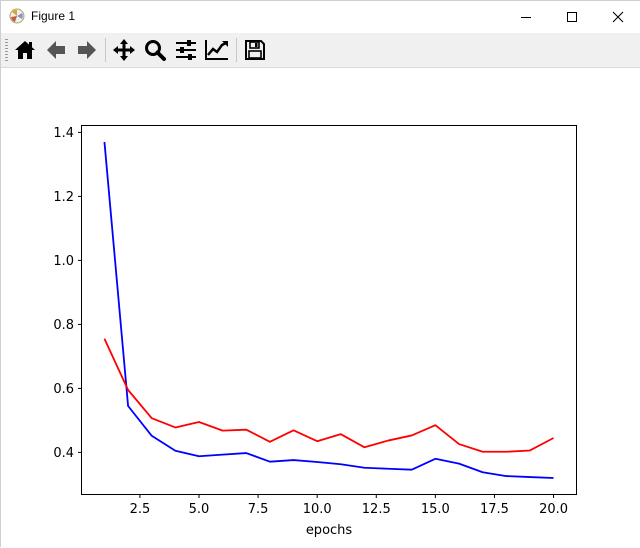 The width and height of the screenshot is (640, 548). I want to click on edit-axis-icon, so click(216, 50).